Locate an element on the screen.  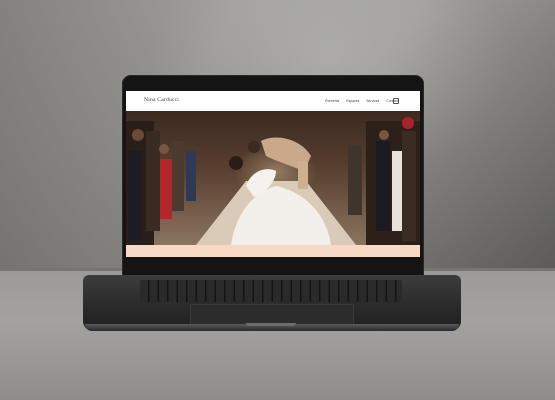
hero-caption: Nina Carducci is located at coordinates (273, 239).